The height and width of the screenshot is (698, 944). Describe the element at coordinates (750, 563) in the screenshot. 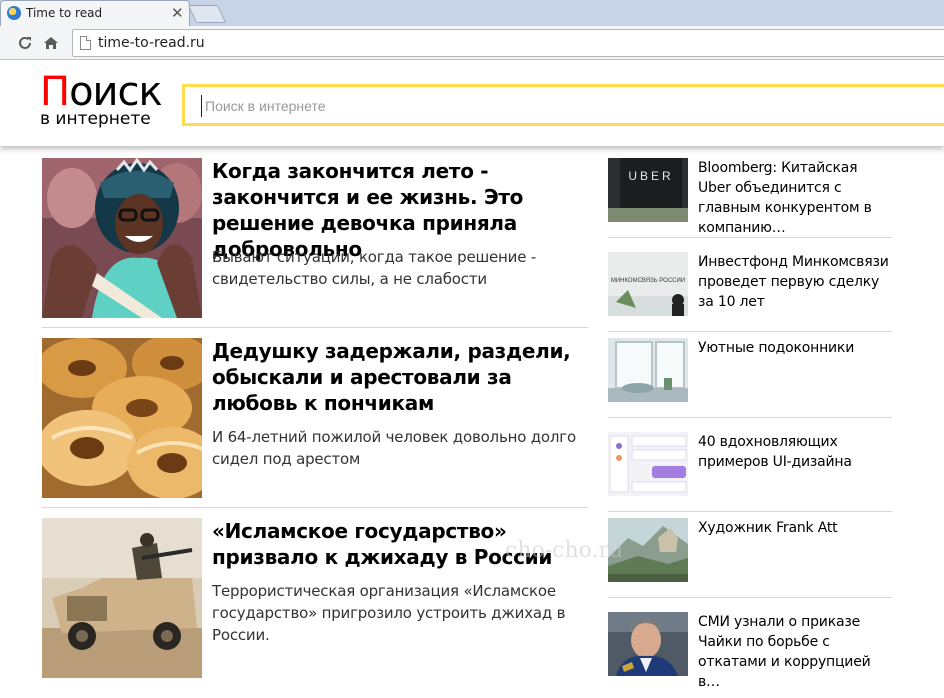

I see `sidebar-item: Художник Frank Att` at that location.